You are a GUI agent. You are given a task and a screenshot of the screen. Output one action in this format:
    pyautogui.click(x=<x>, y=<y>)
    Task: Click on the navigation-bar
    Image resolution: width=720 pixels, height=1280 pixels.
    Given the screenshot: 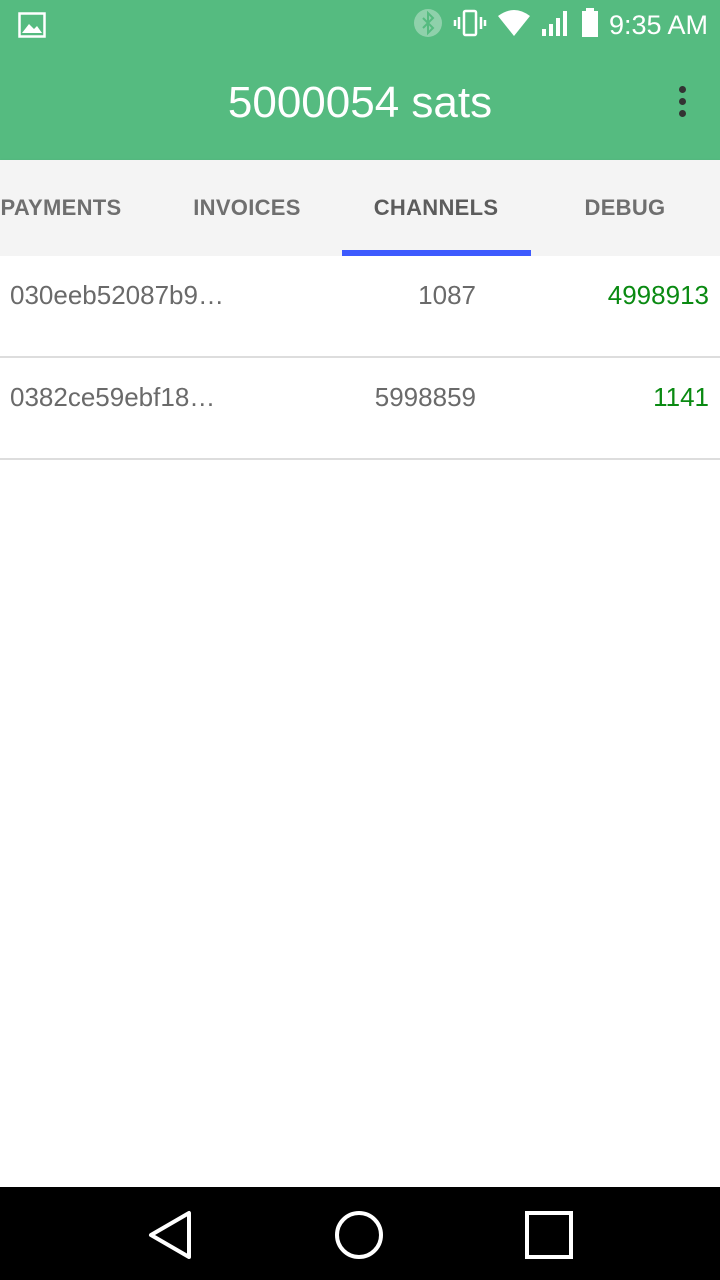 What is the action you would take?
    pyautogui.click(x=360, y=1233)
    